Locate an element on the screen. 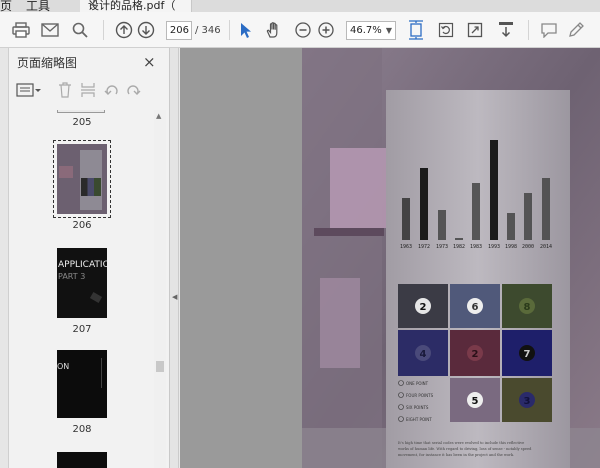 This screenshot has height=468, width=600. thumbnail-page: ON is located at coordinates (82, 384).